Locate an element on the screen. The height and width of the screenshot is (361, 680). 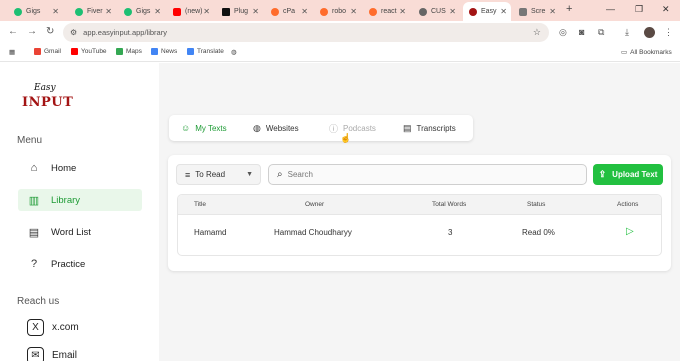
tab-transcripts: ▤ Transcripts is located at coordinates (429, 128).